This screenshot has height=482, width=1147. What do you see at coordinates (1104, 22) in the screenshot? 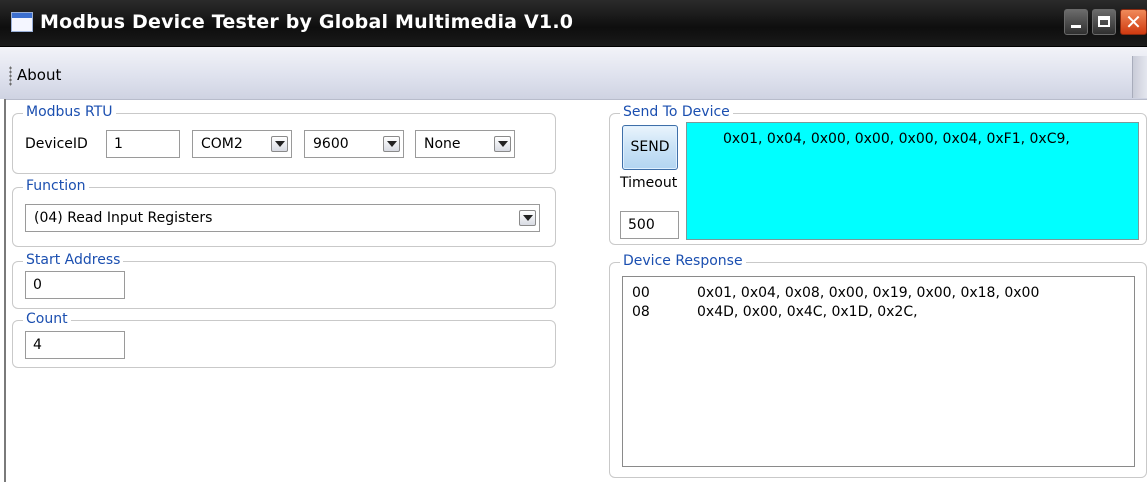
I see `maximize-button` at bounding box center [1104, 22].